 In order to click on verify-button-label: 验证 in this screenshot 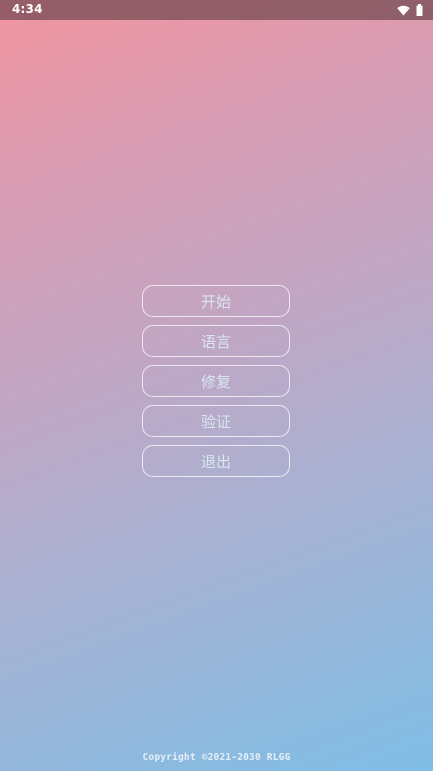, I will do `click(215, 421)`.